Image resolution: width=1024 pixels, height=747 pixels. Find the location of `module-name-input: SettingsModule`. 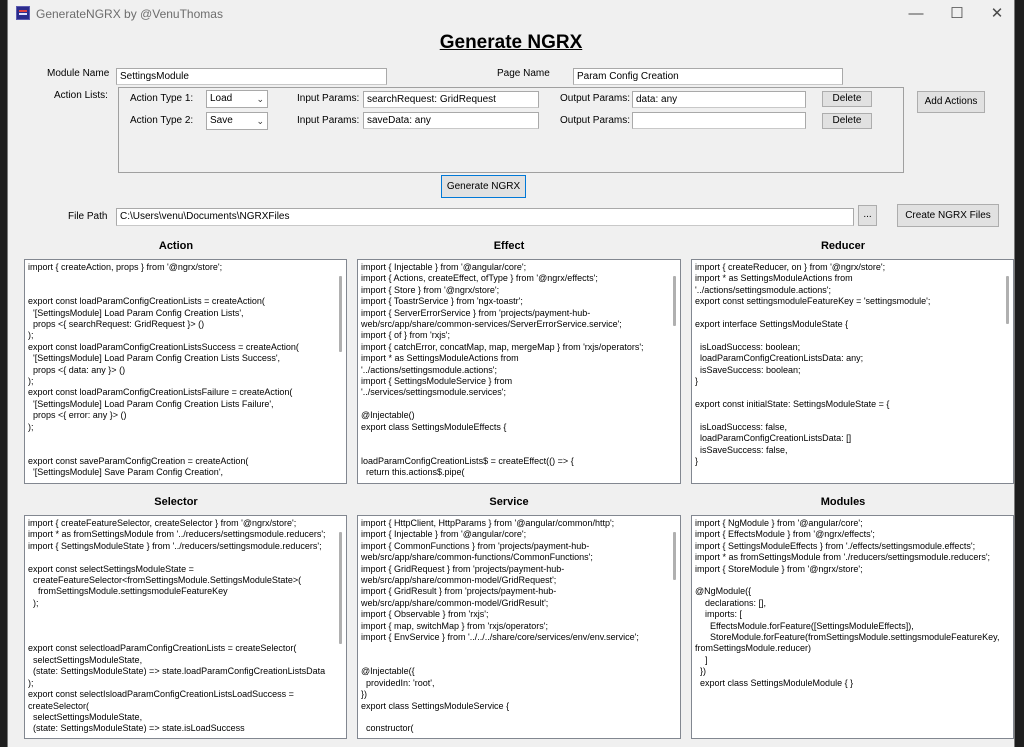

module-name-input: SettingsModule is located at coordinates (251, 76).